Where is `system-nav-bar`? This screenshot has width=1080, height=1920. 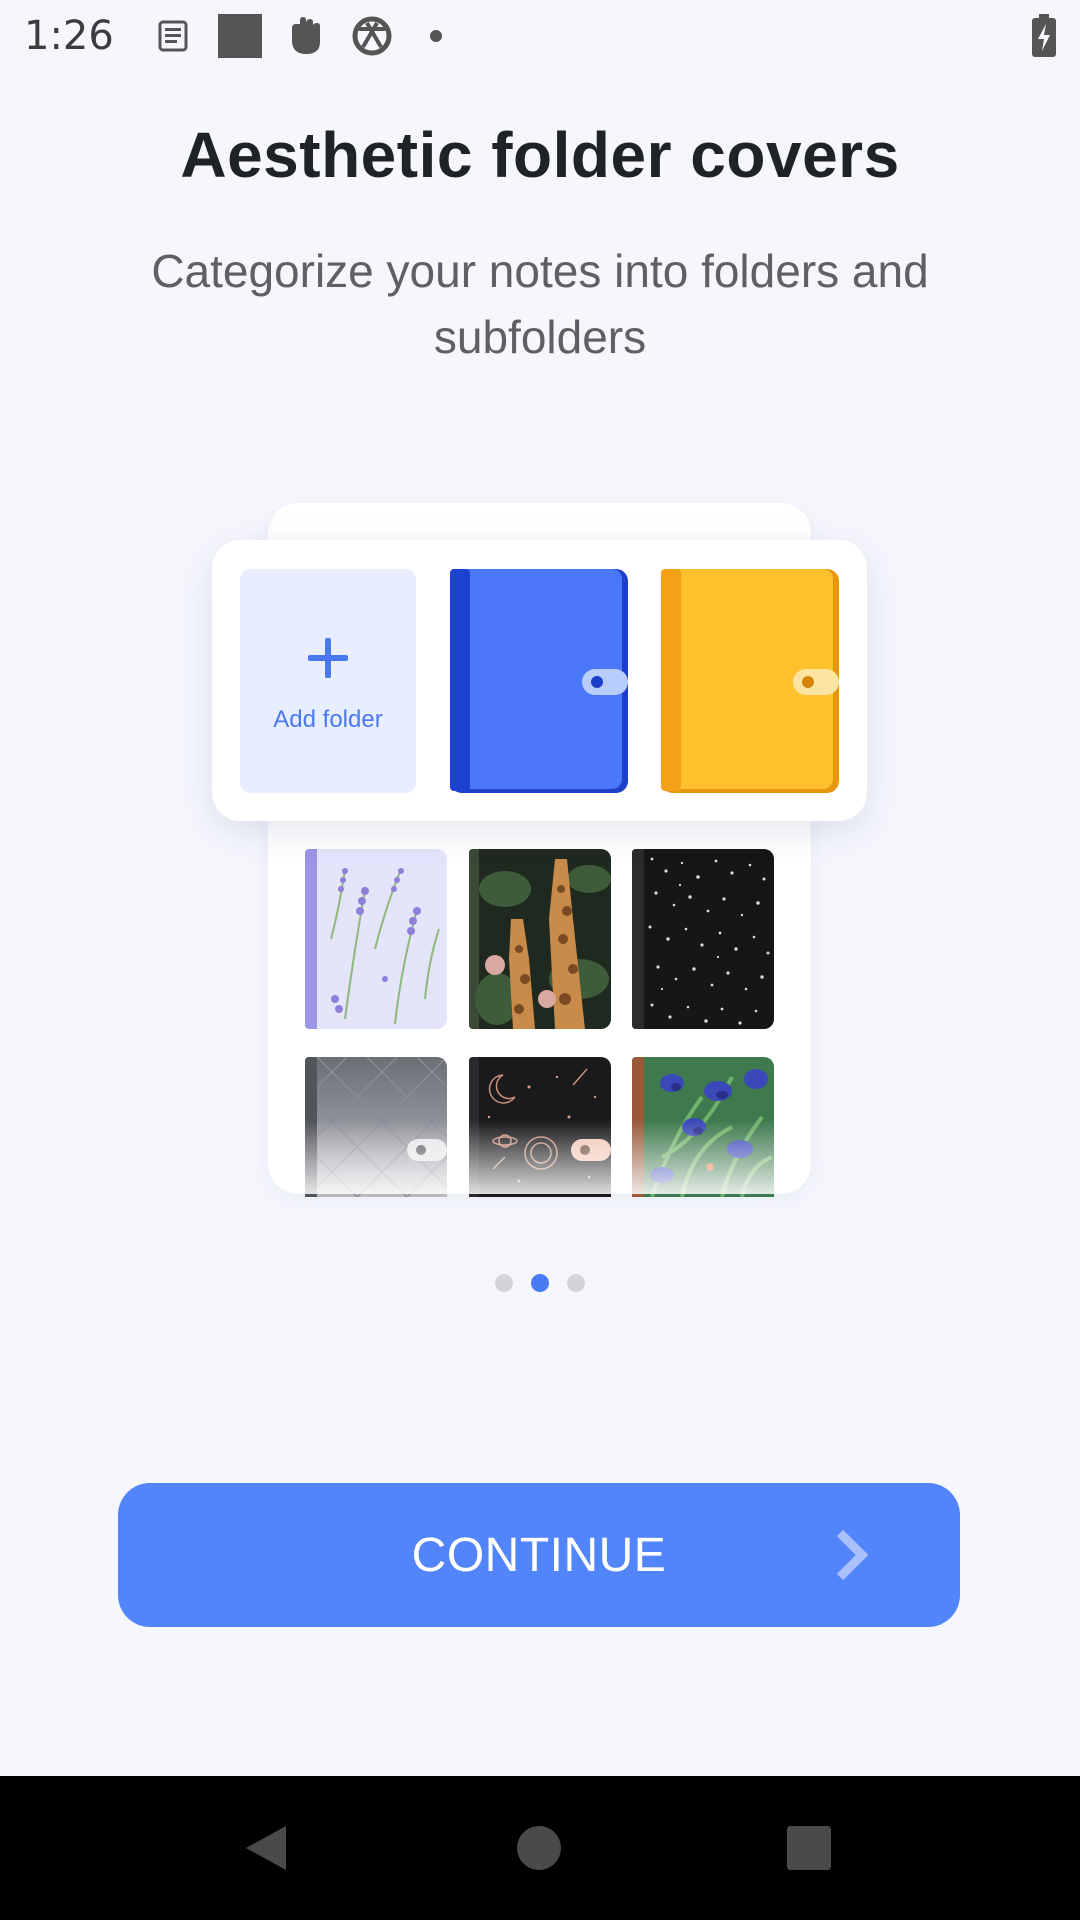
system-nav-bar is located at coordinates (540, 1848).